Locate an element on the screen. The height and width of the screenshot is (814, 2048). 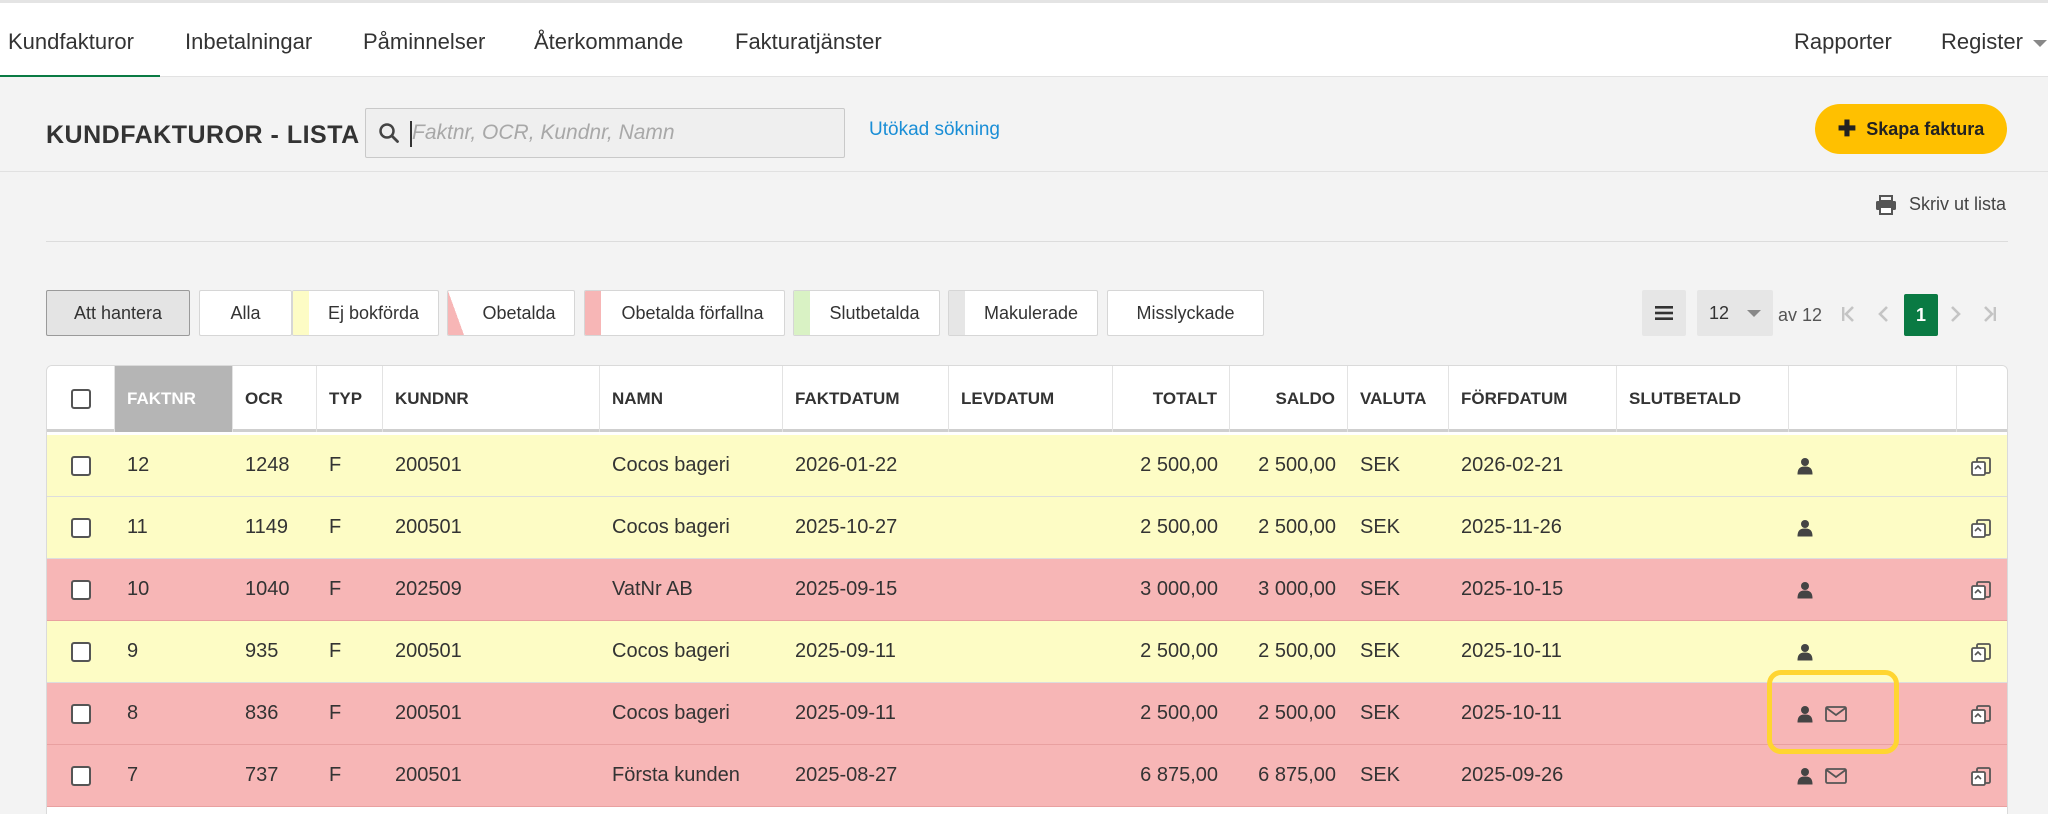
cell-faktdatum: 2025-09-11 is located at coordinates (845, 651).